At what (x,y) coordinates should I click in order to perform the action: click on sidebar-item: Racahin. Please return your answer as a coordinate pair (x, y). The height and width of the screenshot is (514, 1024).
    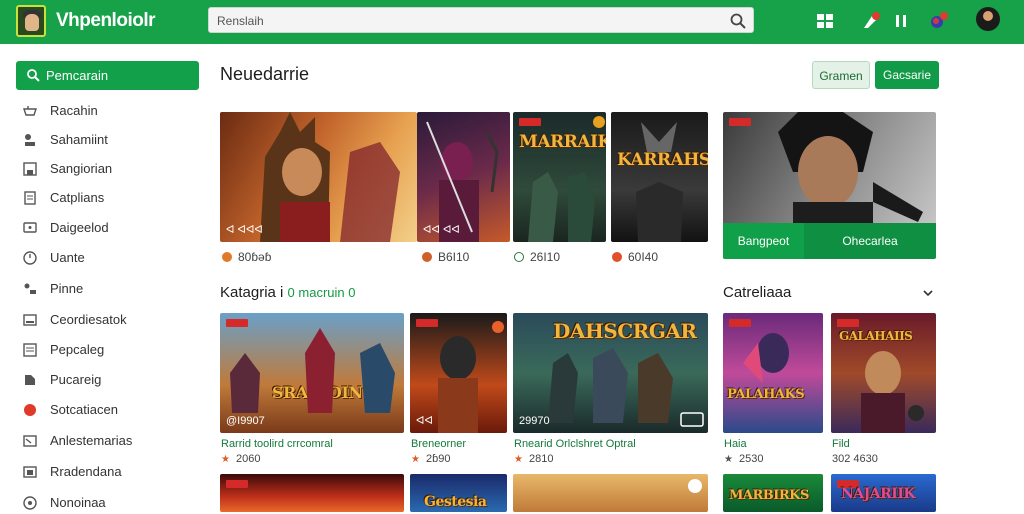
    Looking at the image, I should click on (112, 111).